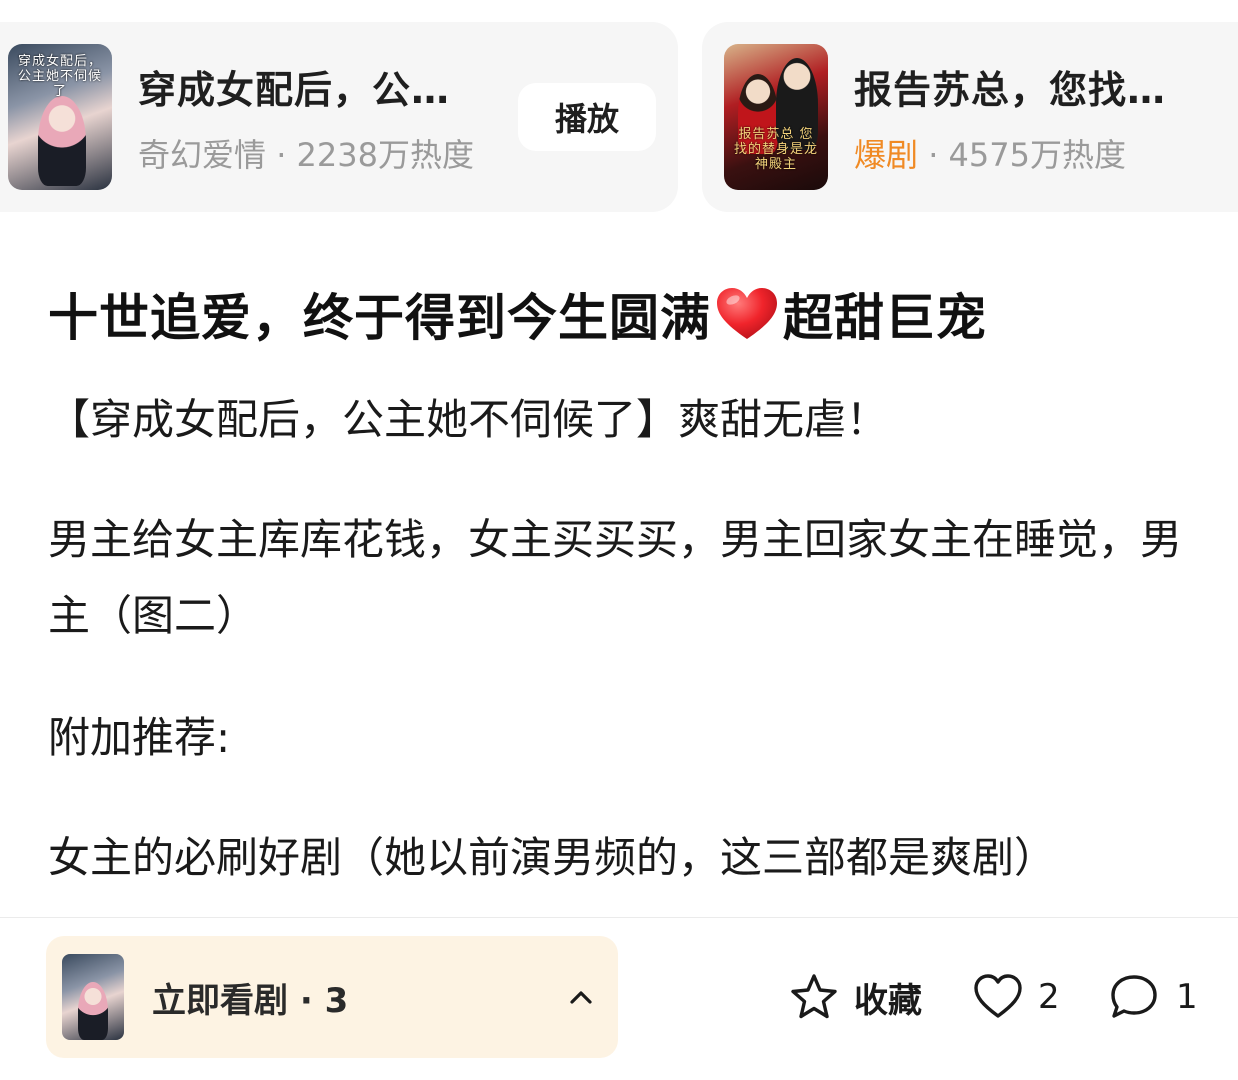 The width and height of the screenshot is (1238, 1080). I want to click on post-paragraph-4: 女主的必刷好剧（她以前演男频的，这三部都是爽剧）, so click(552, 857).